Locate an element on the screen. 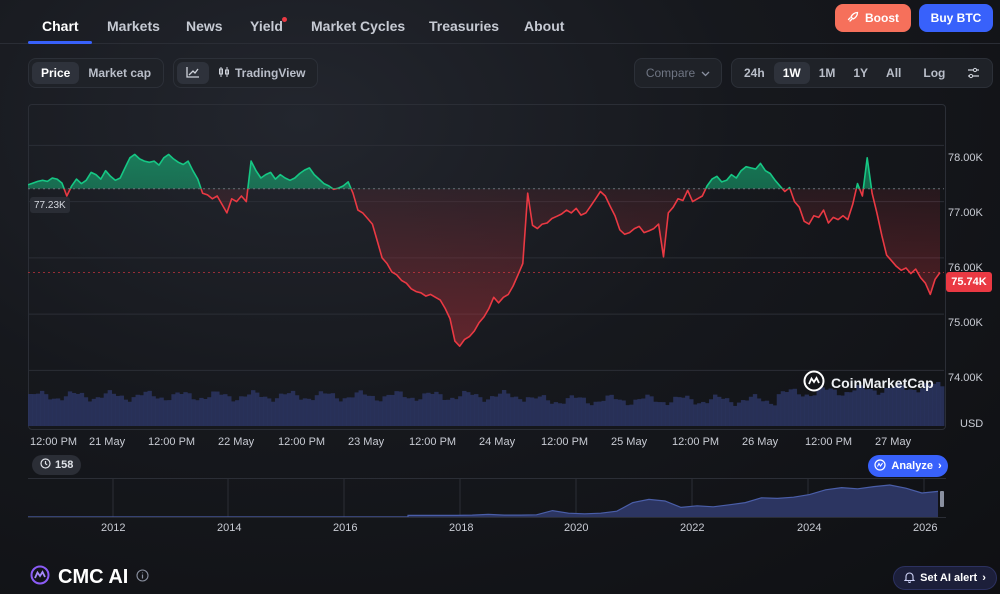  price-option: Price is located at coordinates (56, 73).